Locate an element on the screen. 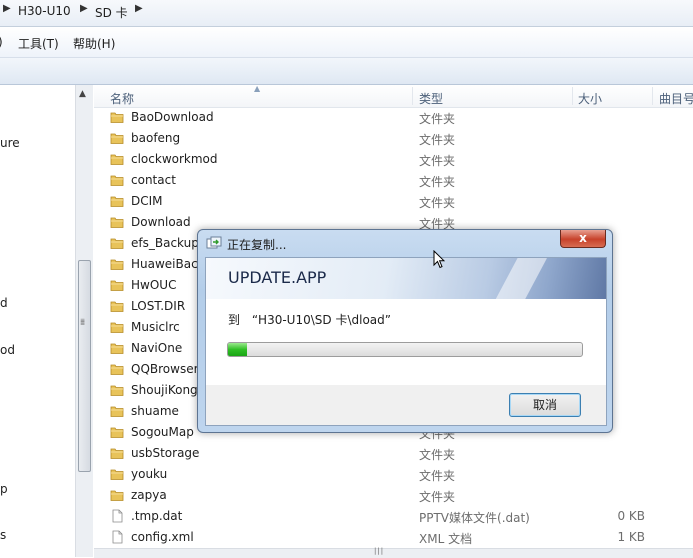 This screenshot has width=693, height=558. file-type: PPTV媒体文件(.dat) is located at coordinates (474, 518).